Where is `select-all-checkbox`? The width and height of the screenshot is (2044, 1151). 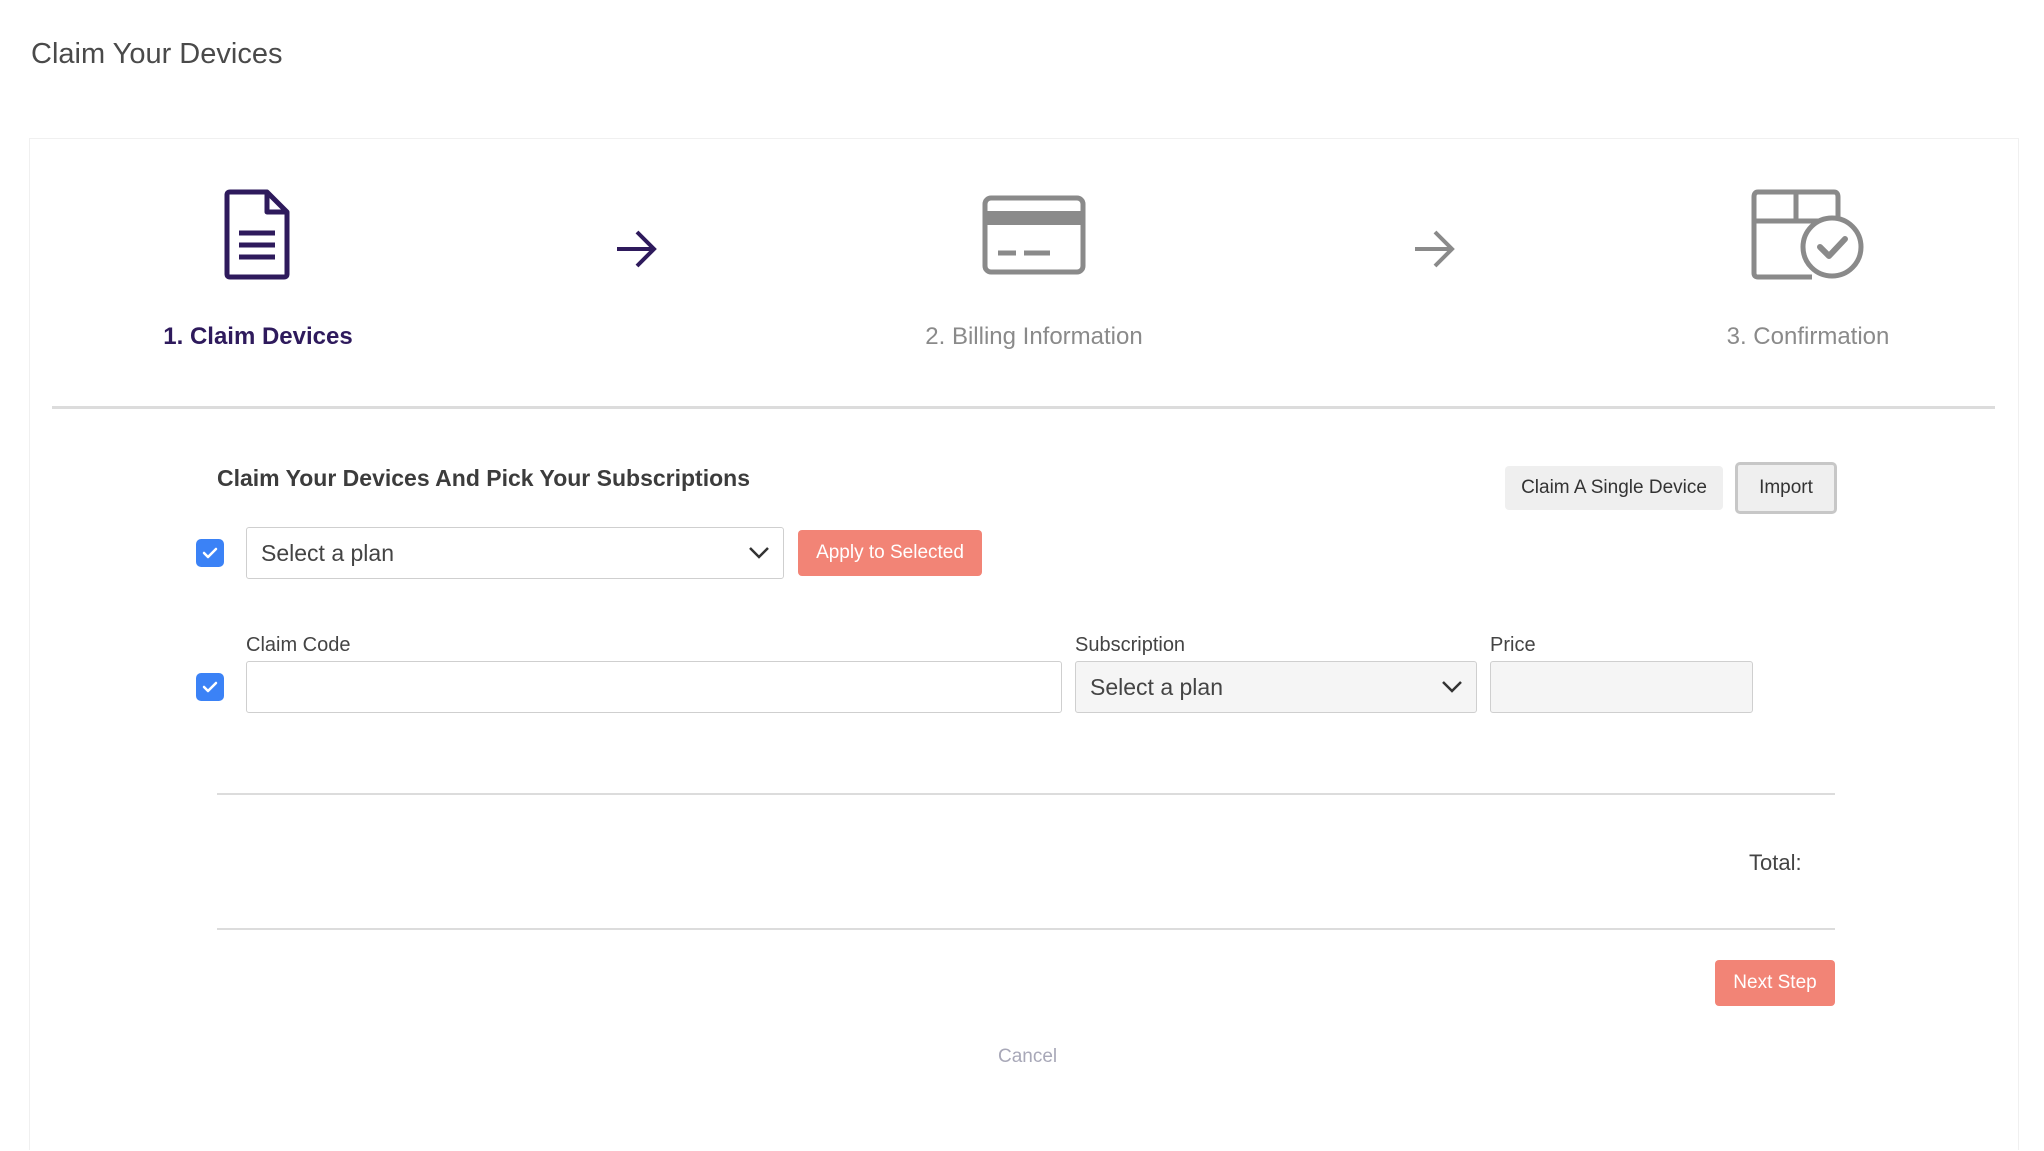
select-all-checkbox is located at coordinates (210, 553).